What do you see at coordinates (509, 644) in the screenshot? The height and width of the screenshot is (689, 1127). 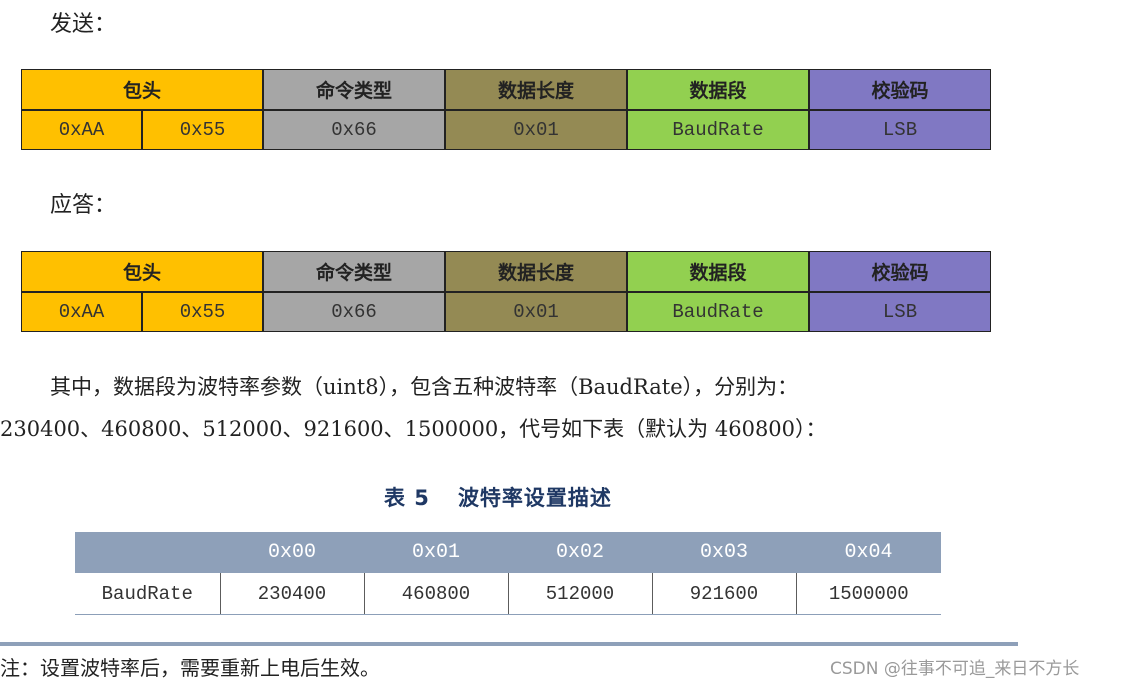 I see `divider-rule` at bounding box center [509, 644].